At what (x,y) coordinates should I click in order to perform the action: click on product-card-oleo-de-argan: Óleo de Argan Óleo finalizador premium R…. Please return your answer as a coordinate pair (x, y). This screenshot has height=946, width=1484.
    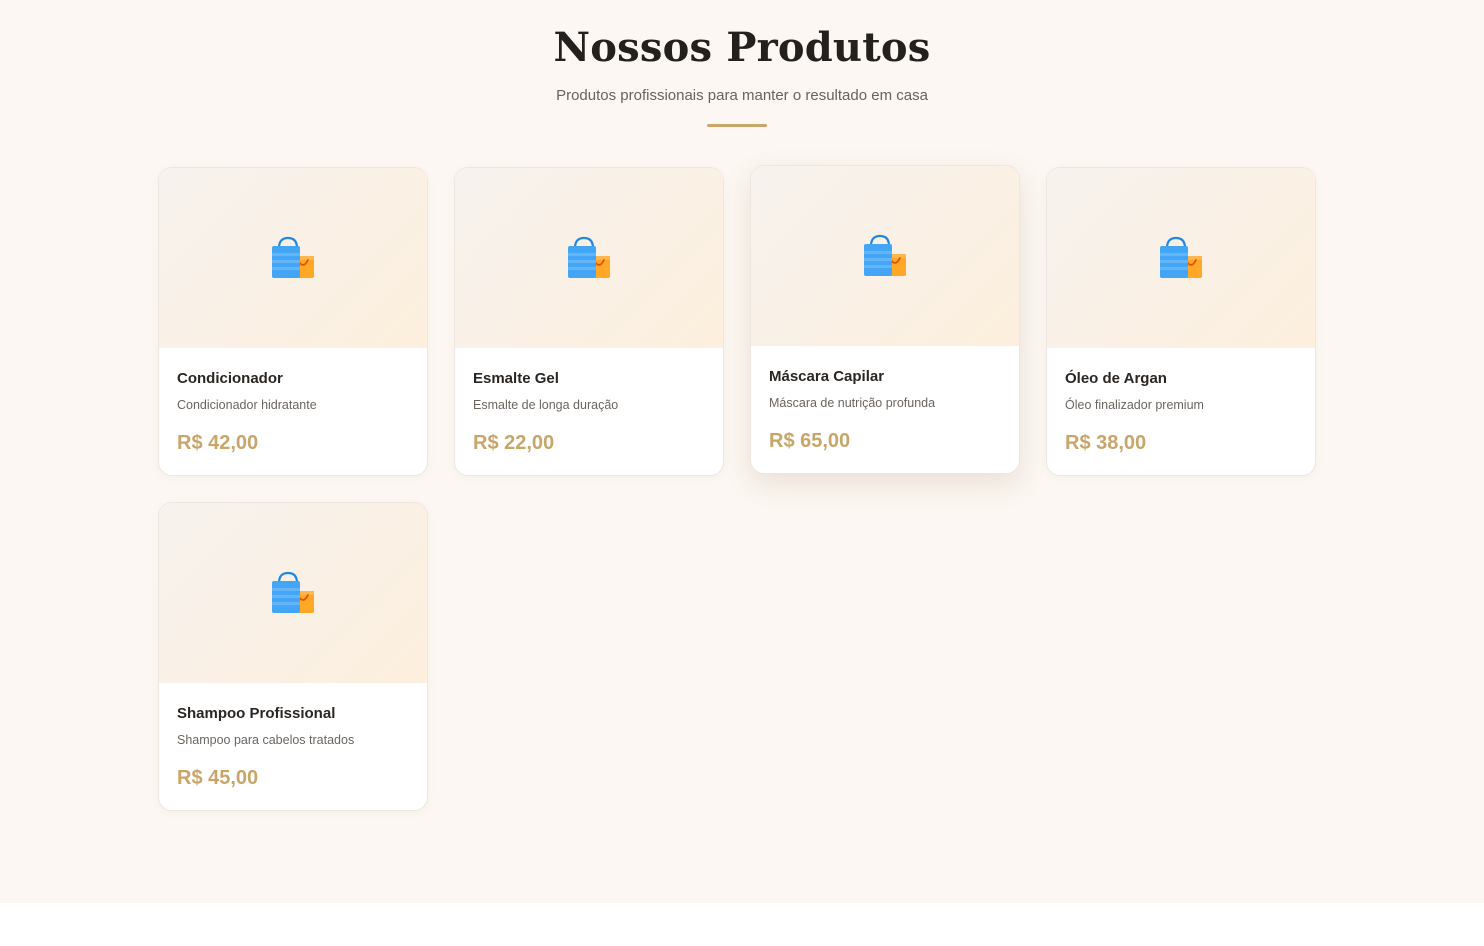
    Looking at the image, I should click on (1181, 321).